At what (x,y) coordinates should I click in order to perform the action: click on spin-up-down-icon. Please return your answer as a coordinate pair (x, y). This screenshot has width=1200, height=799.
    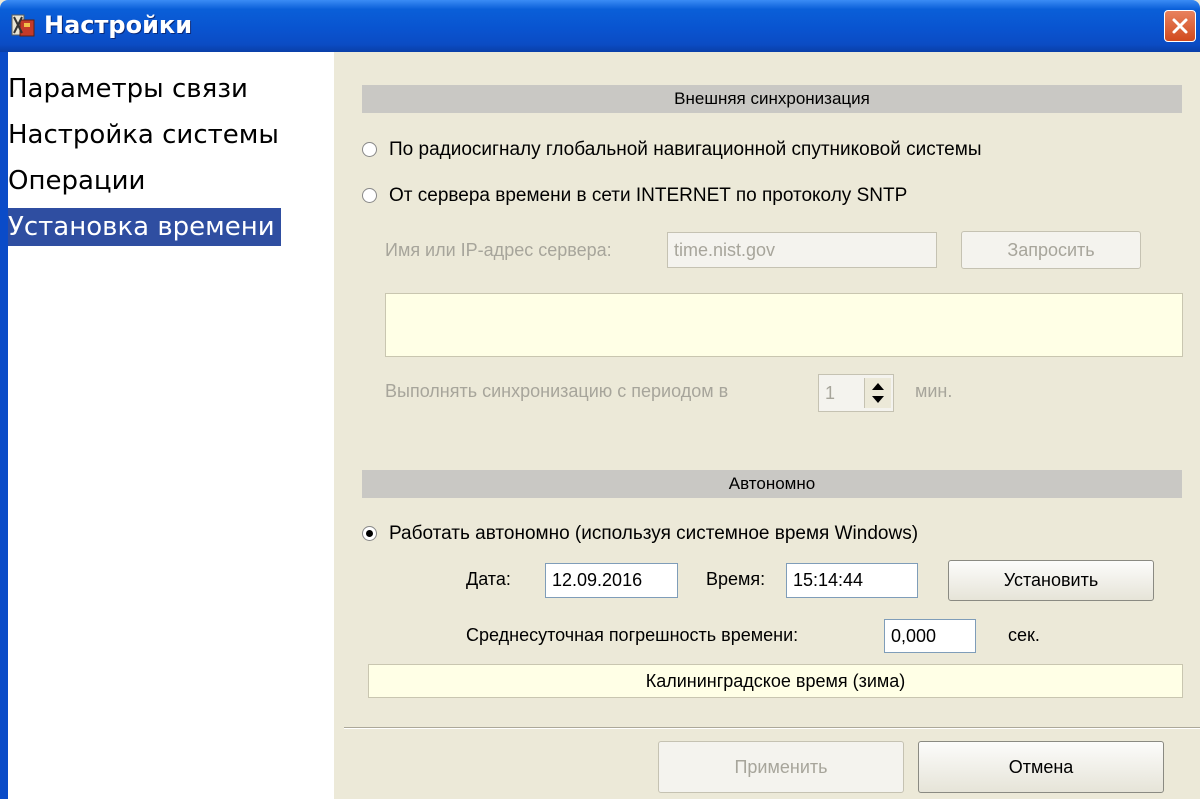
    Looking at the image, I should click on (878, 393).